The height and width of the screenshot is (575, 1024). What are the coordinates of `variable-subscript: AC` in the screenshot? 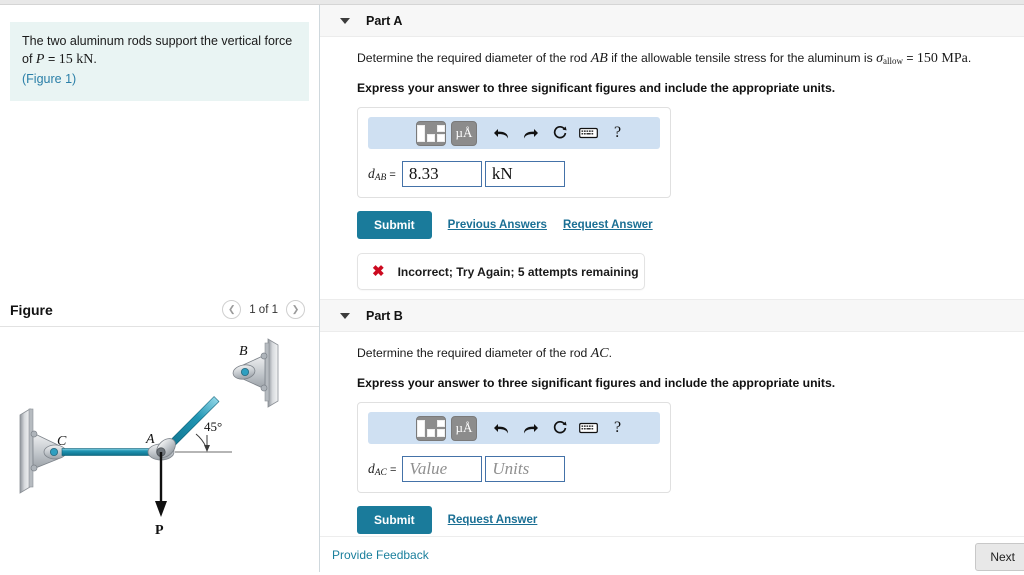 It's located at (380, 472).